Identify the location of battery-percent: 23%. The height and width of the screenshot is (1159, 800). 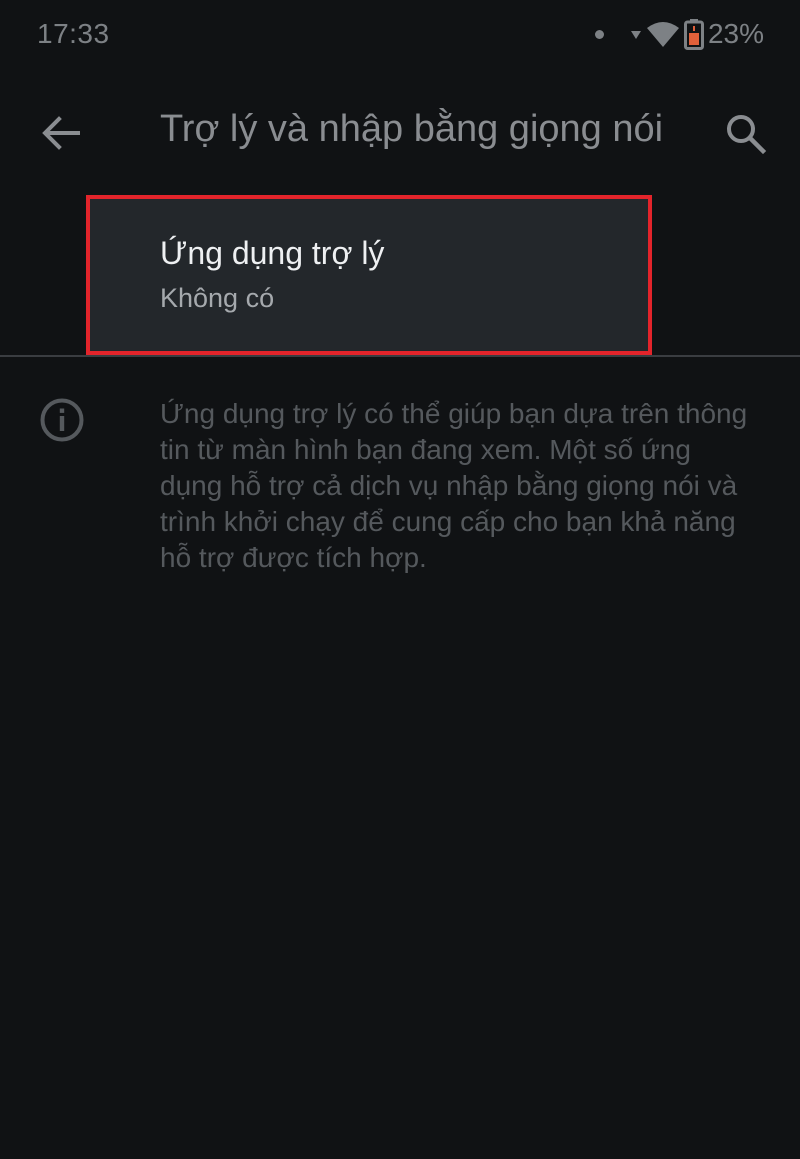
(735, 33).